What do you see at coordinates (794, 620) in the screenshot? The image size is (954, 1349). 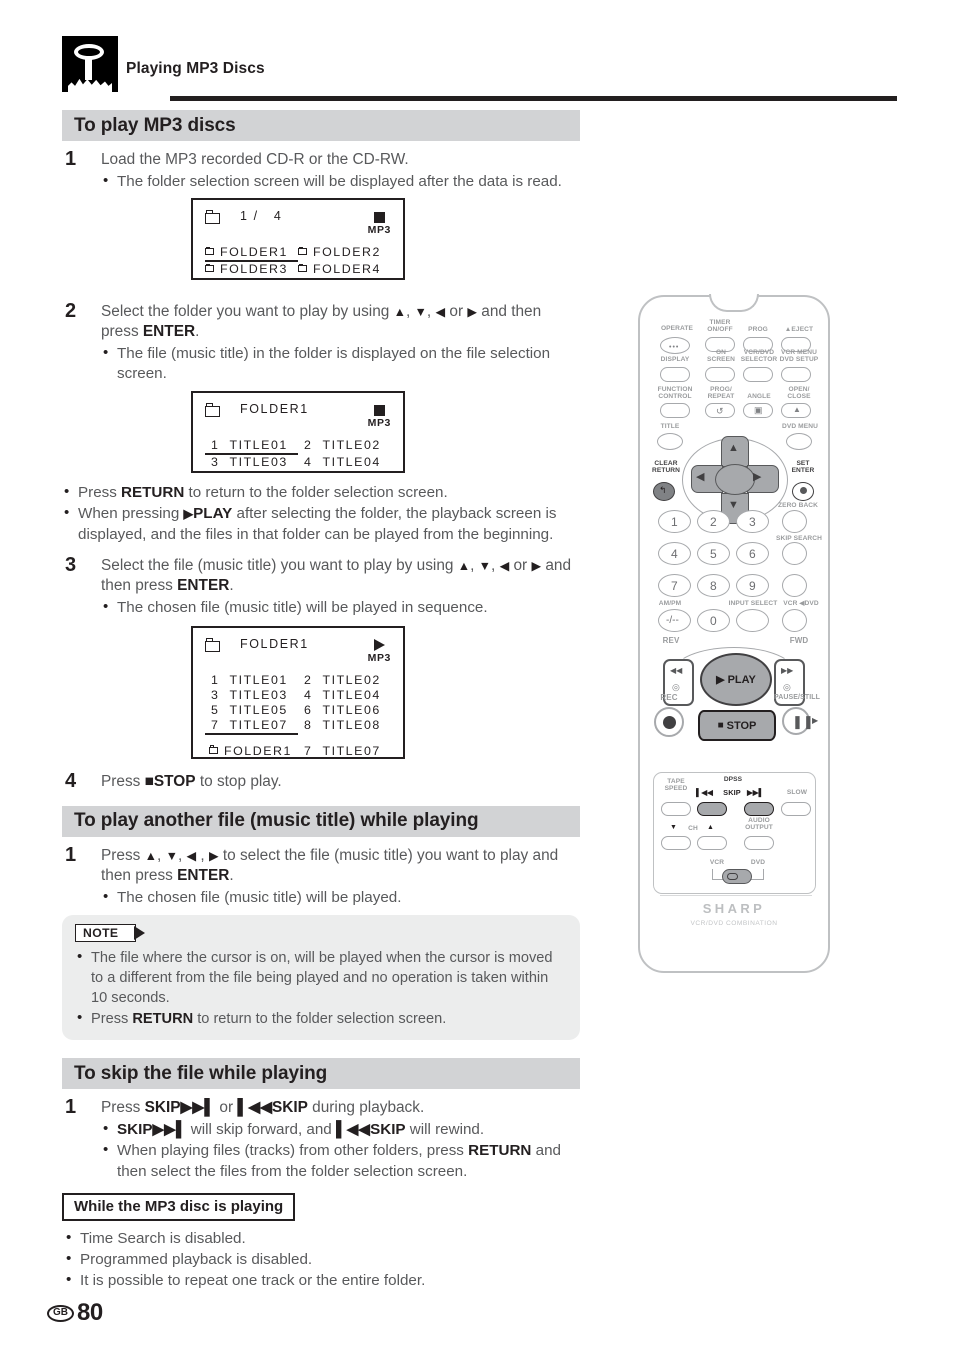 I see `vcr-dvd-button` at bounding box center [794, 620].